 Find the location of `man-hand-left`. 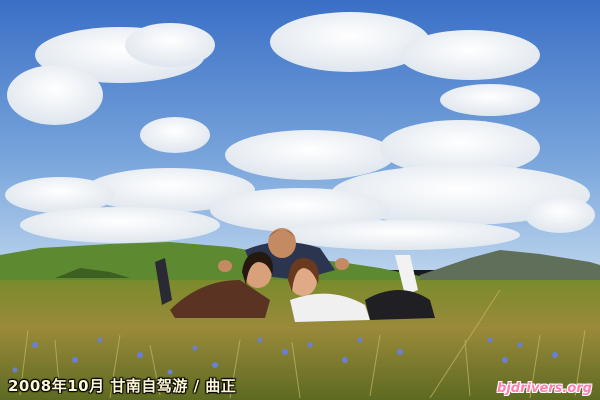

man-hand-left is located at coordinates (225, 266).